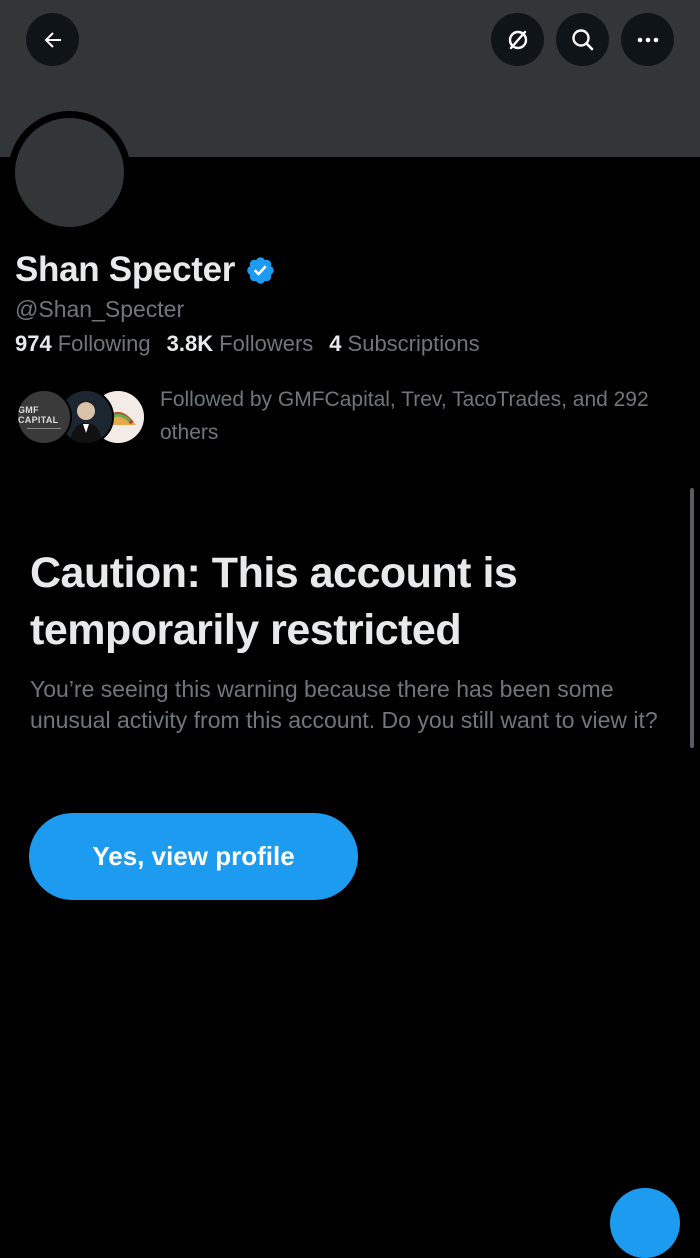  What do you see at coordinates (260, 270) in the screenshot?
I see `verified-badge-icon` at bounding box center [260, 270].